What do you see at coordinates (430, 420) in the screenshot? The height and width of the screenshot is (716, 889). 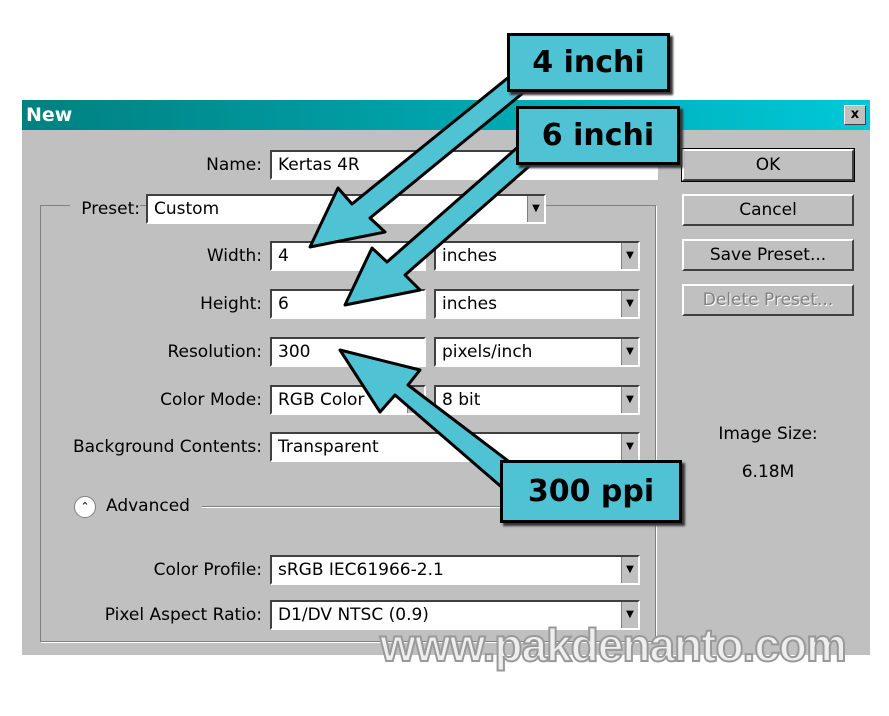 I see `arrow-to-resolution` at bounding box center [430, 420].